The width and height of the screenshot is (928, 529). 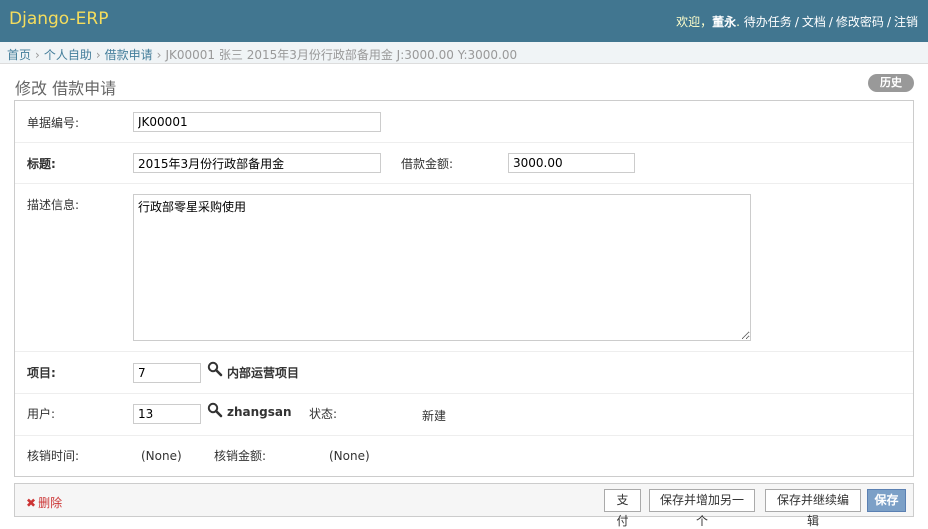 What do you see at coordinates (906, 22) in the screenshot?
I see `logout-link: 注销` at bounding box center [906, 22].